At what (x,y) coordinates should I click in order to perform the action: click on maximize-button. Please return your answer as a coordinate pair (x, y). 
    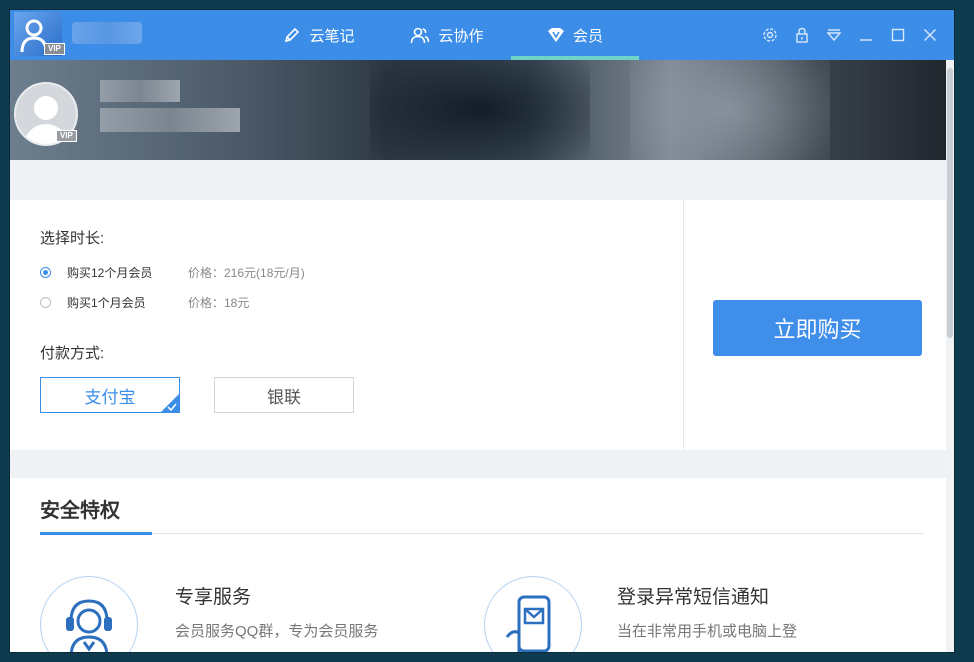
    Looking at the image, I should click on (898, 35).